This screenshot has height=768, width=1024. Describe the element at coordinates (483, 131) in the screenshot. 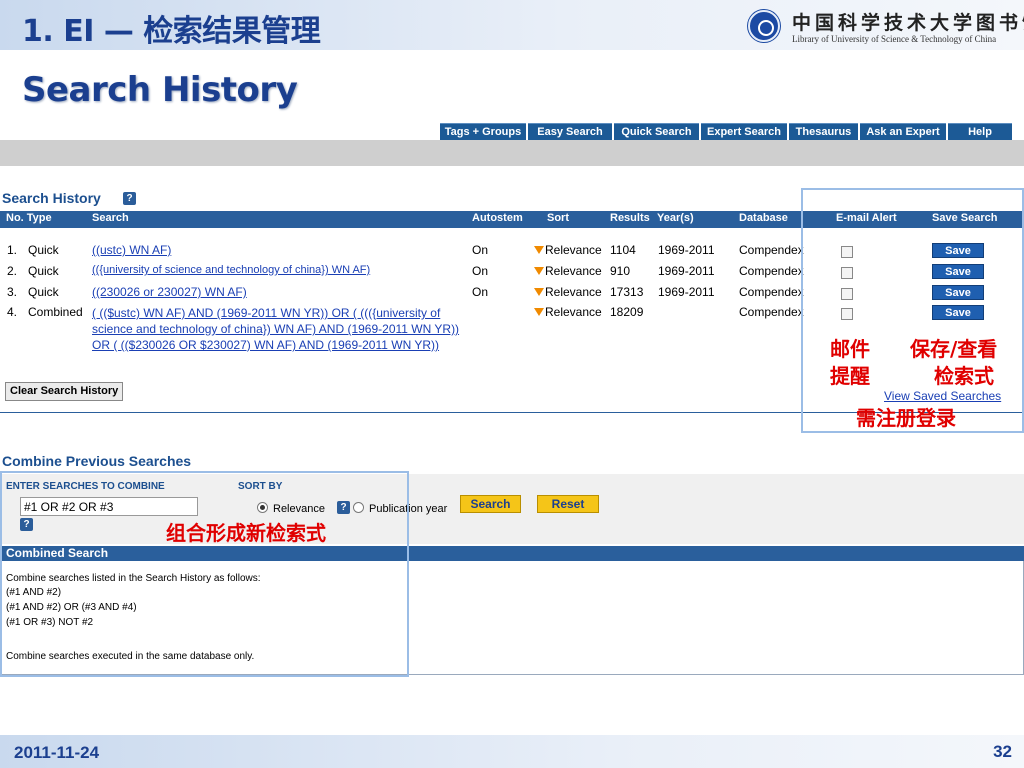

I see `tab-tags-groups: Tags + Groups` at that location.